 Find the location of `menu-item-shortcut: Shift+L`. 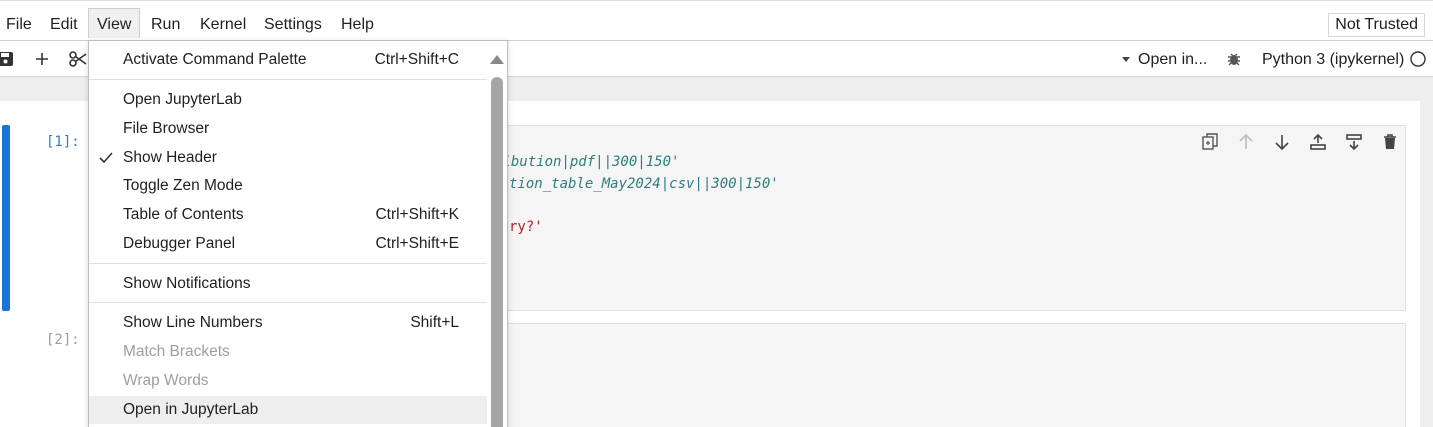

menu-item-shortcut: Shift+L is located at coordinates (434, 322).